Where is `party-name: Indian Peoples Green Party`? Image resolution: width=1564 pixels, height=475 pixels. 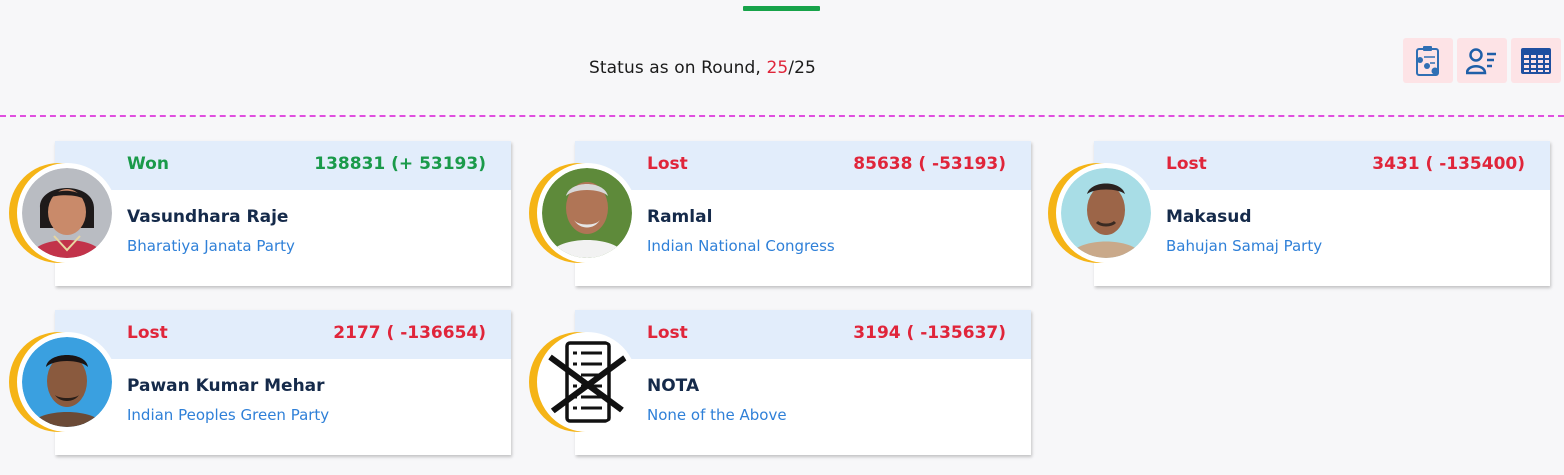
party-name: Indian Peoples Green Party is located at coordinates (228, 415).